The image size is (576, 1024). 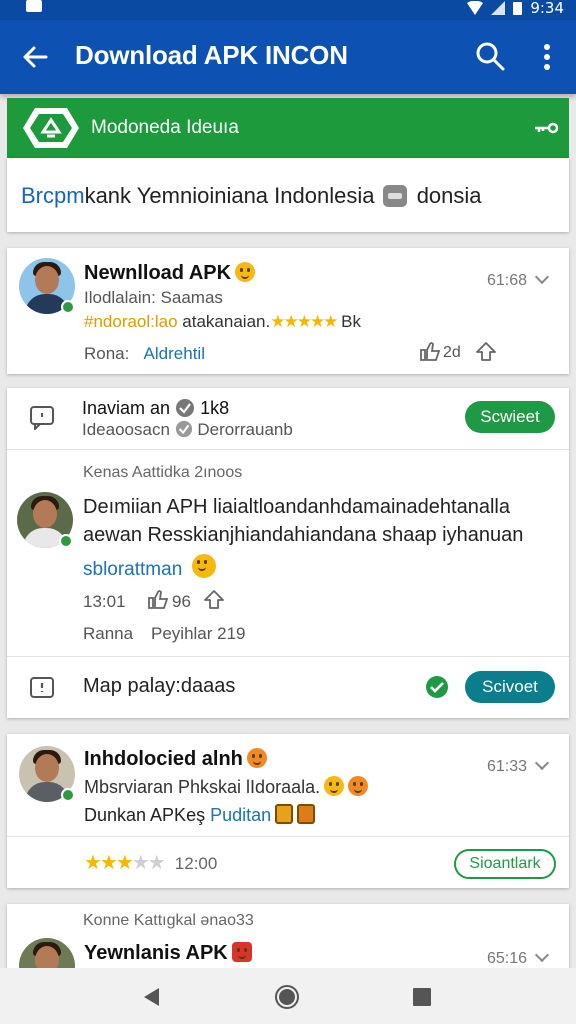 What do you see at coordinates (394, 196) in the screenshot?
I see `keyboard-icon` at bounding box center [394, 196].